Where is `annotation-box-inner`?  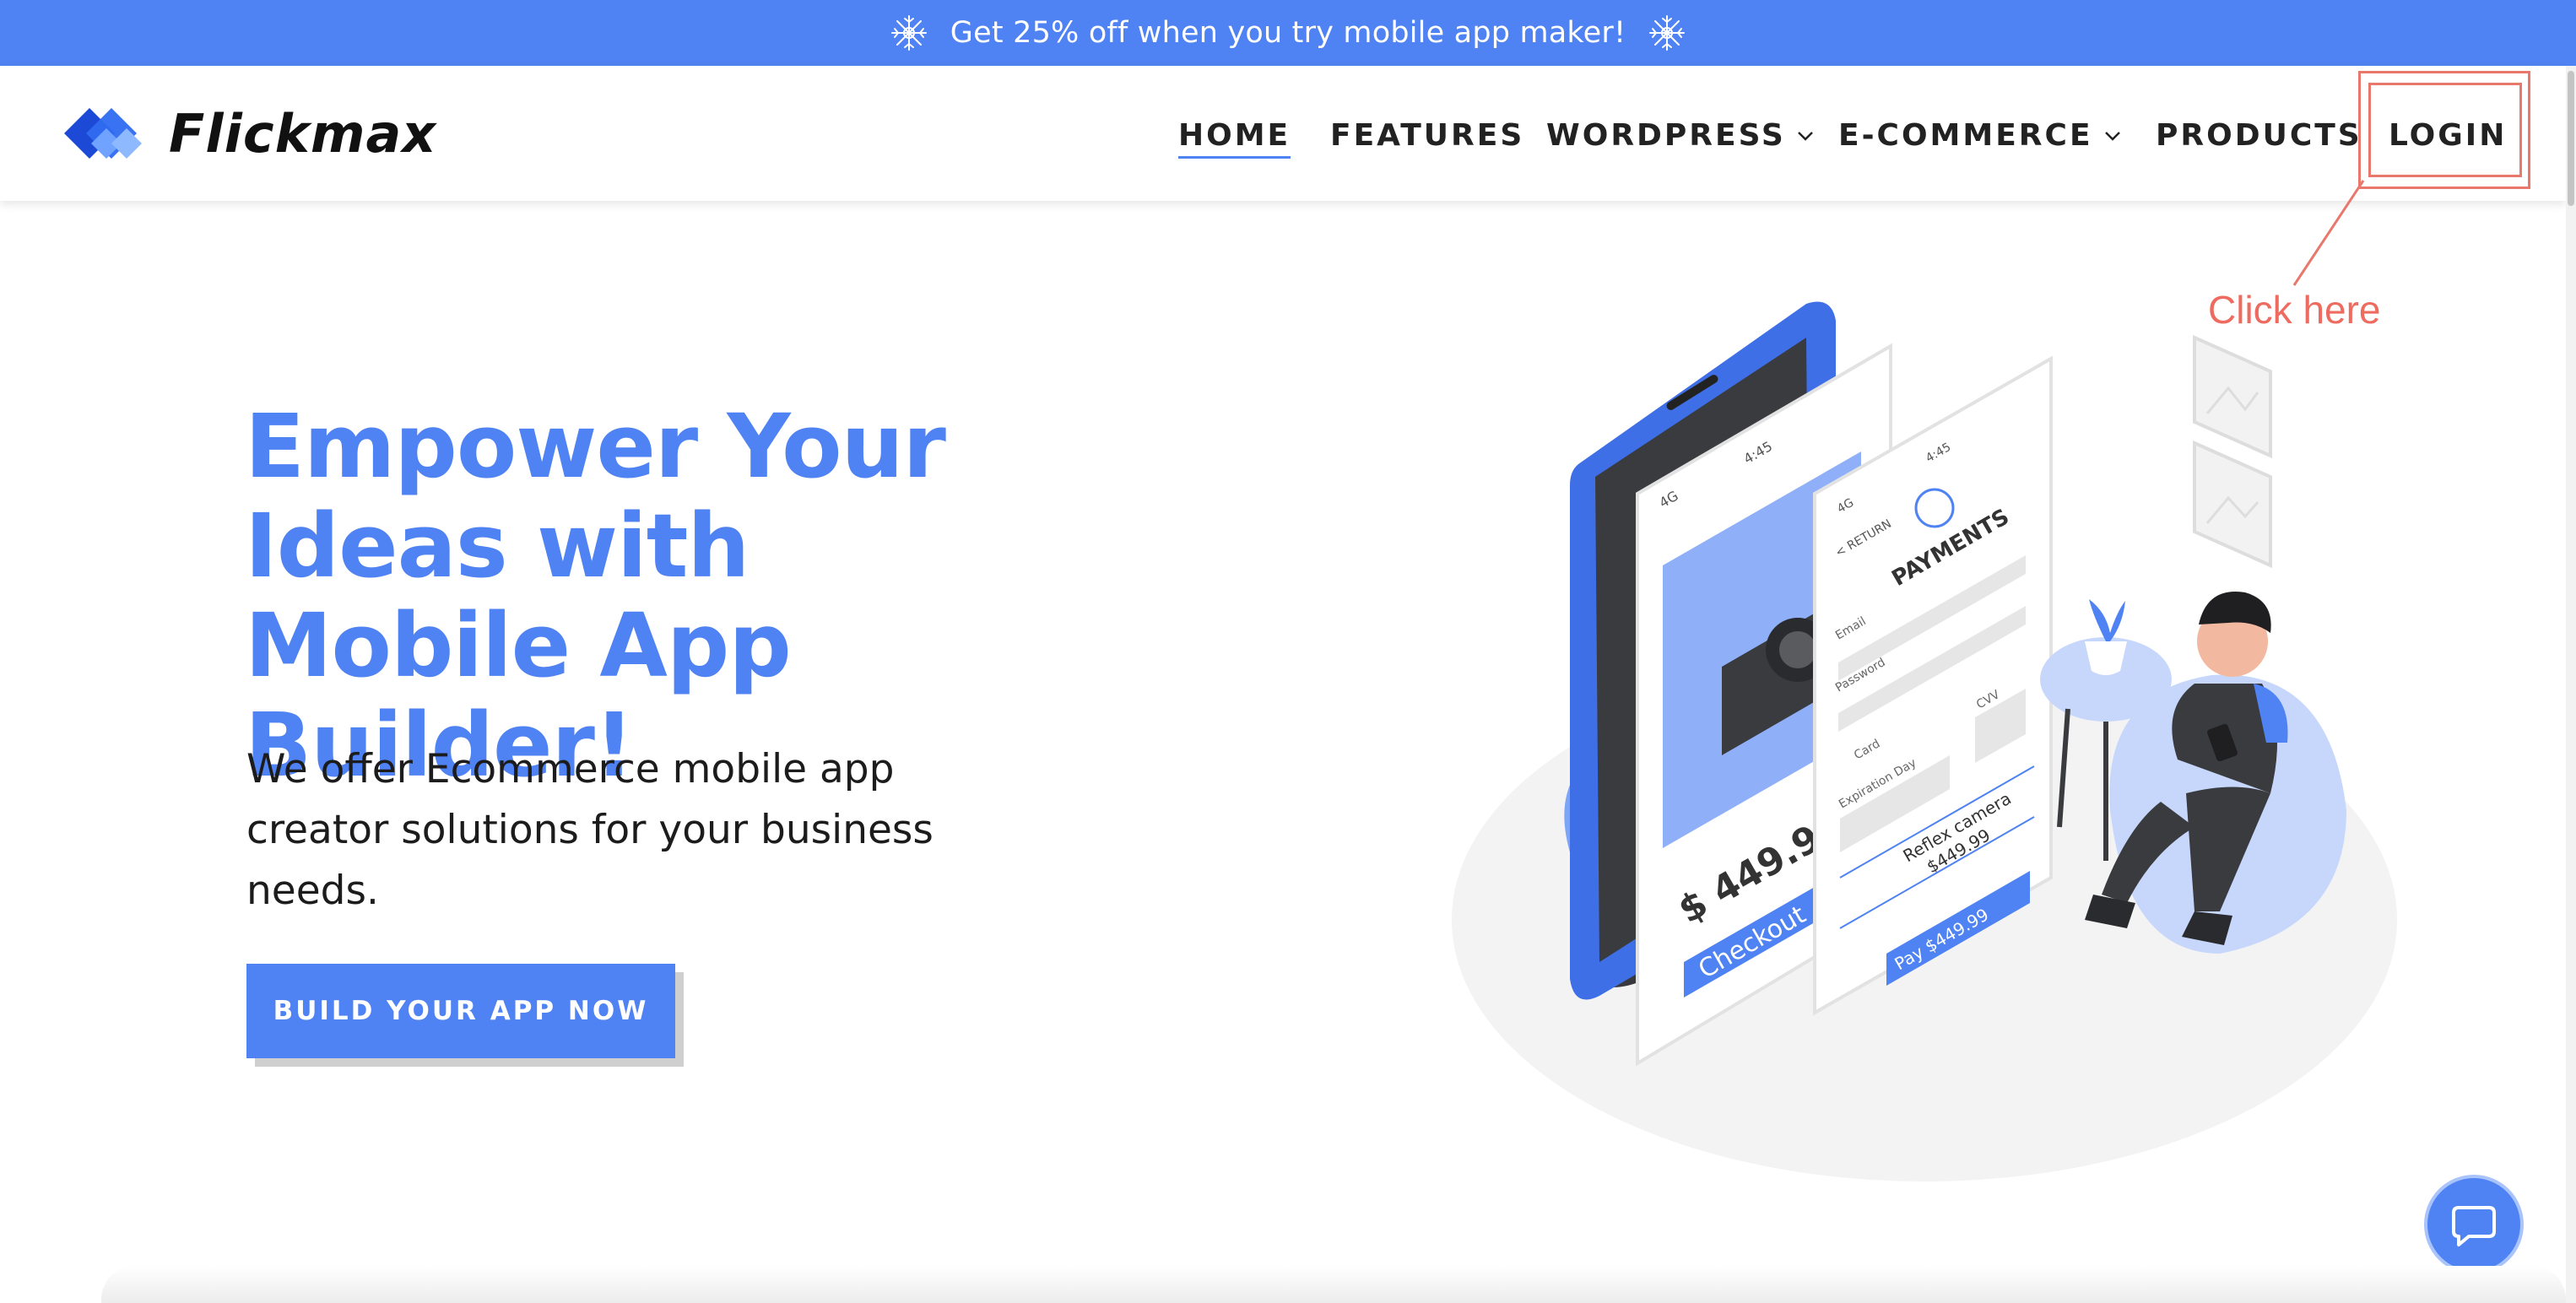 annotation-box-inner is located at coordinates (2445, 130).